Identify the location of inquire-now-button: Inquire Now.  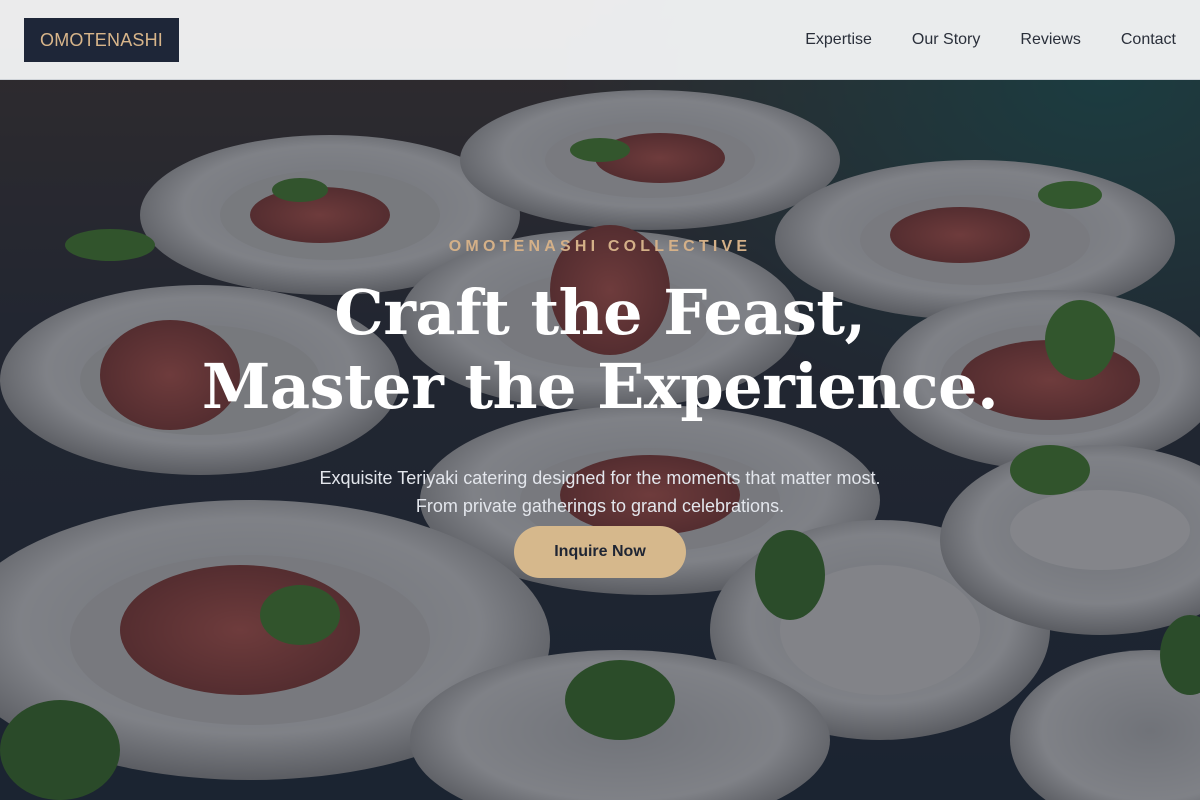
(600, 552).